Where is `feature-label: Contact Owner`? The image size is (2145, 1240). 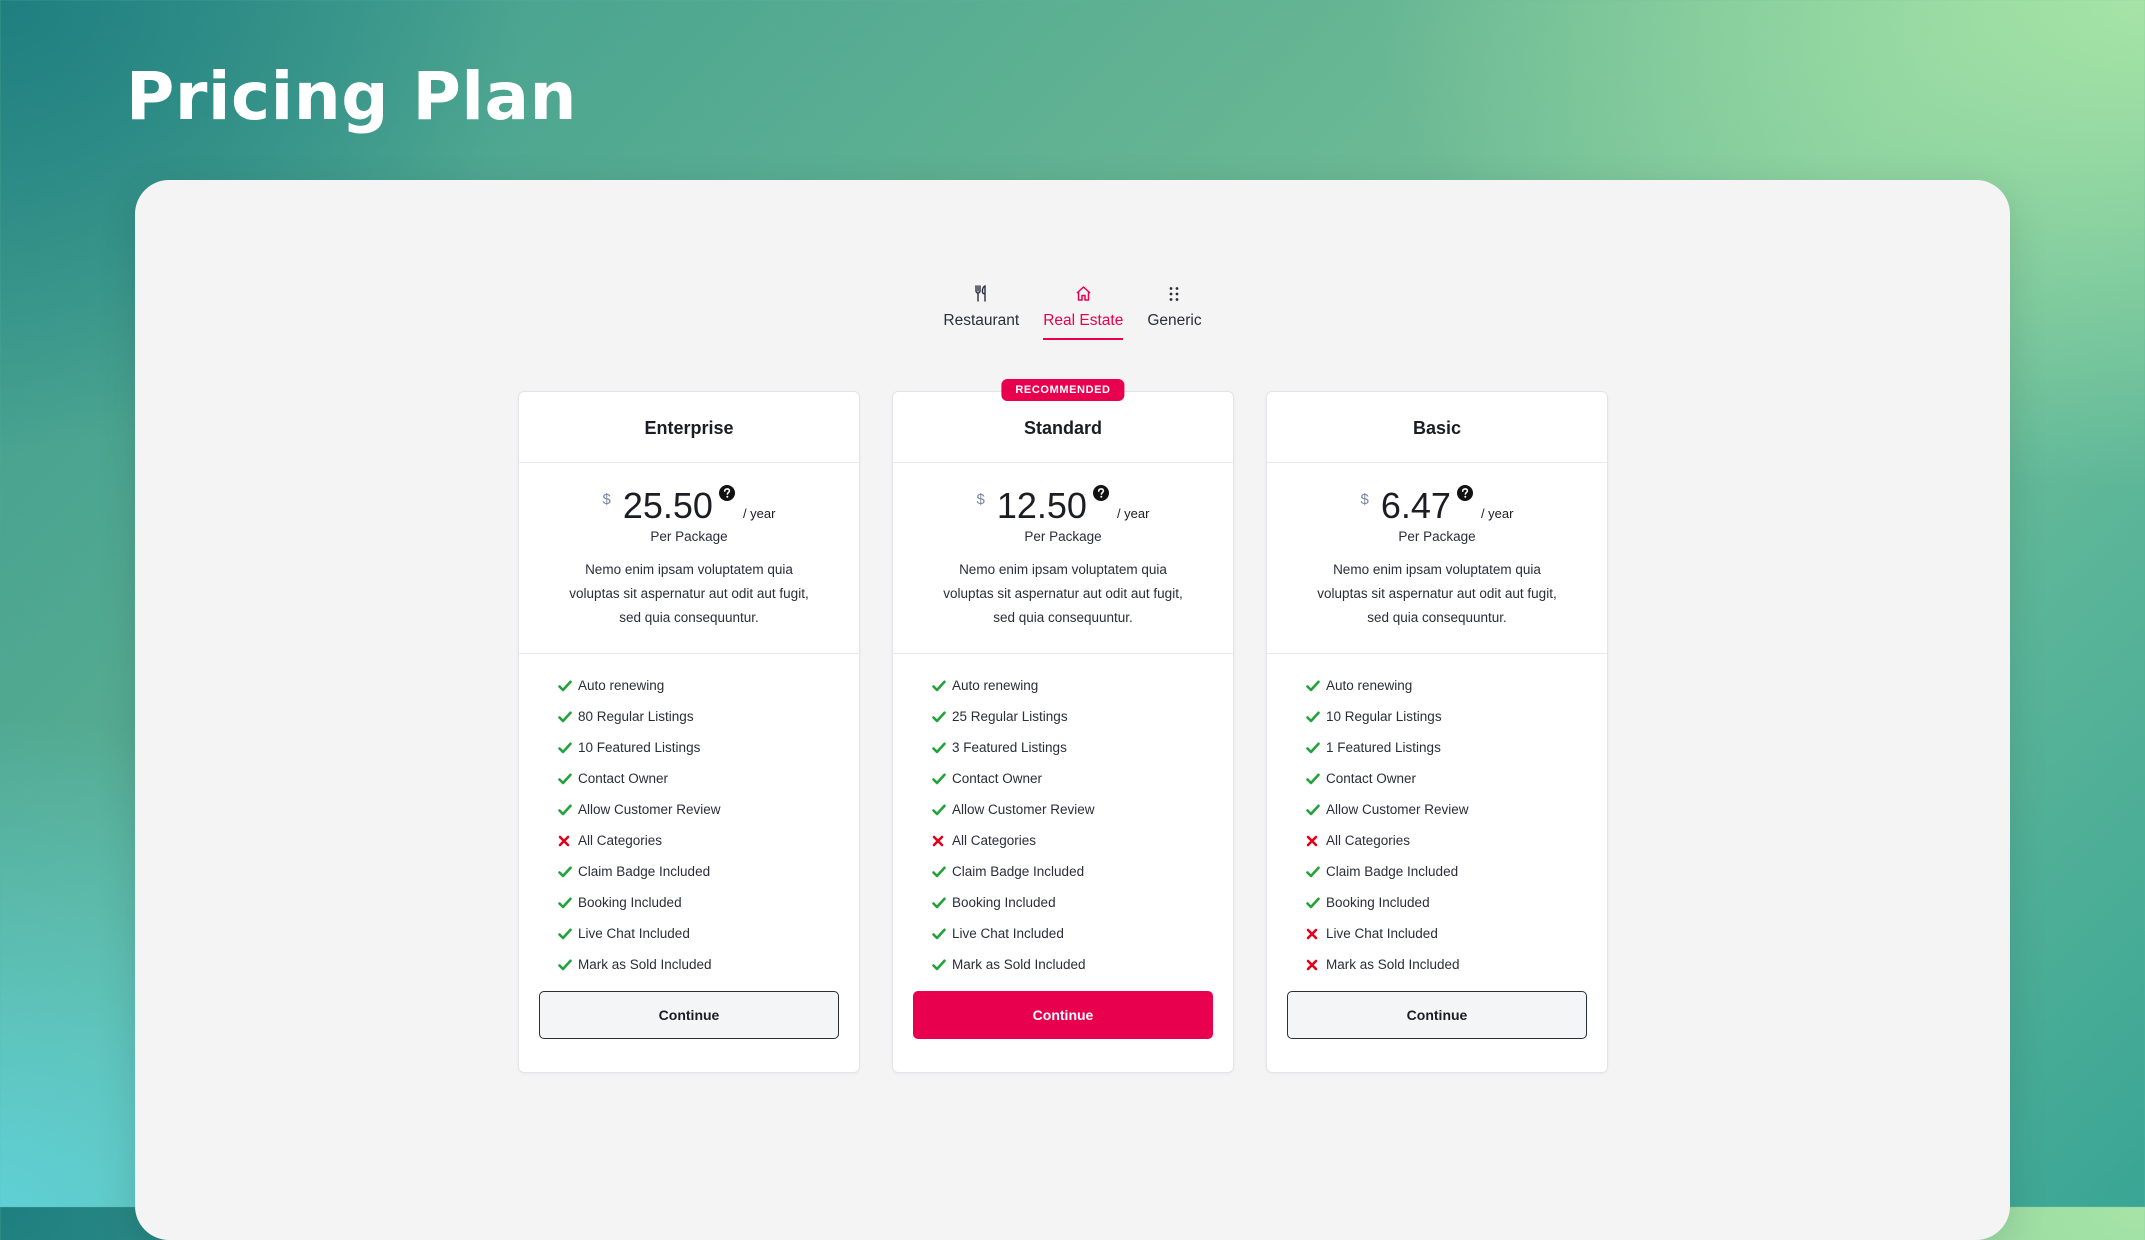
feature-label: Contact Owner is located at coordinates (997, 778).